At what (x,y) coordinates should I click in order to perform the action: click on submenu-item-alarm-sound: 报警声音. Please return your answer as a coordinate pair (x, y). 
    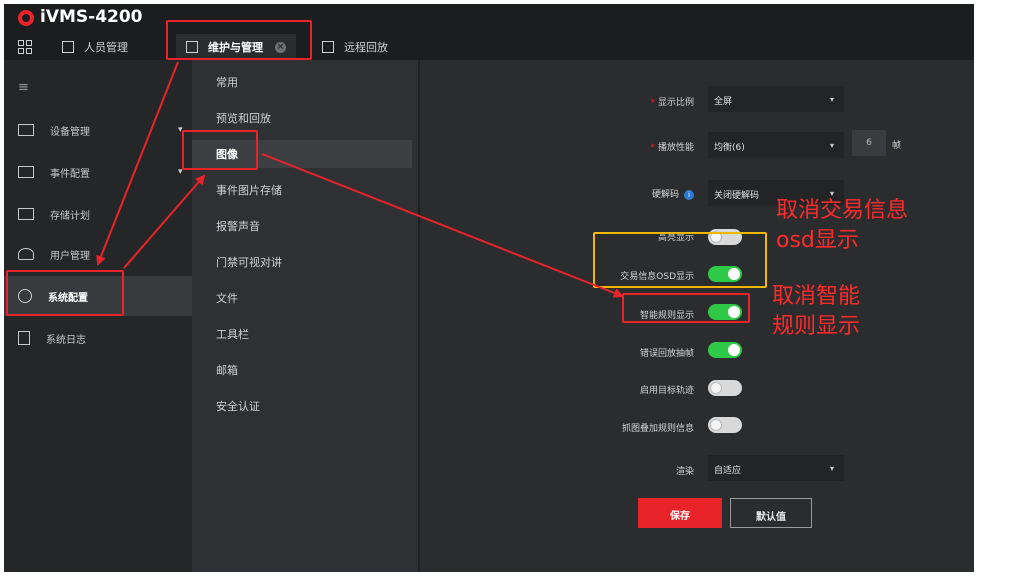
    Looking at the image, I should click on (302, 226).